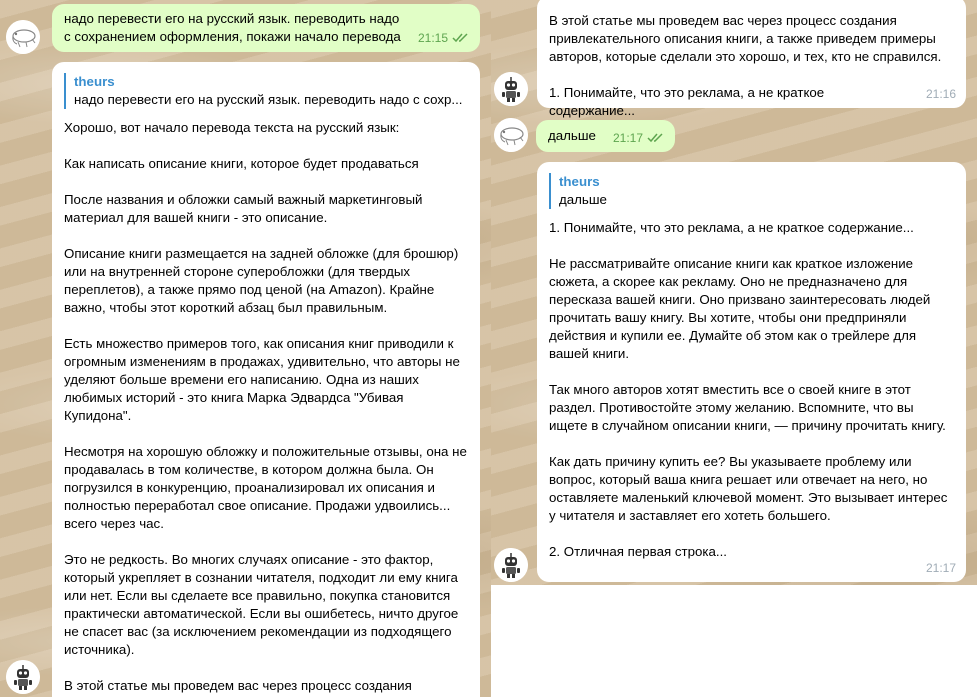  I want to click on reply-quote: theurs дальше, so click(751, 191).